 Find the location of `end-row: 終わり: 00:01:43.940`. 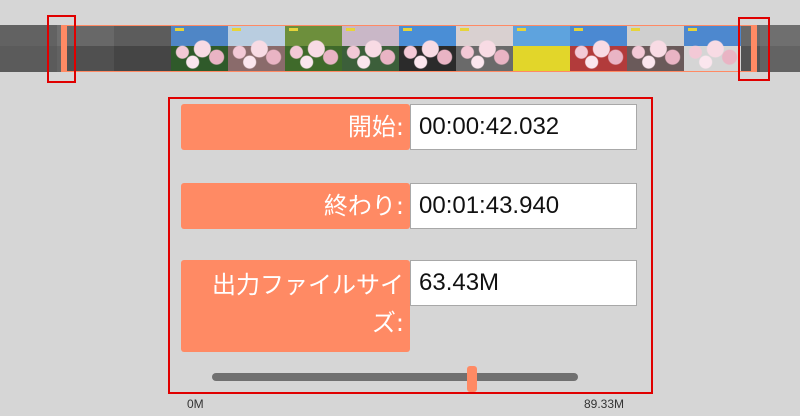

end-row: 終わり: 00:01:43.940 is located at coordinates (409, 206).